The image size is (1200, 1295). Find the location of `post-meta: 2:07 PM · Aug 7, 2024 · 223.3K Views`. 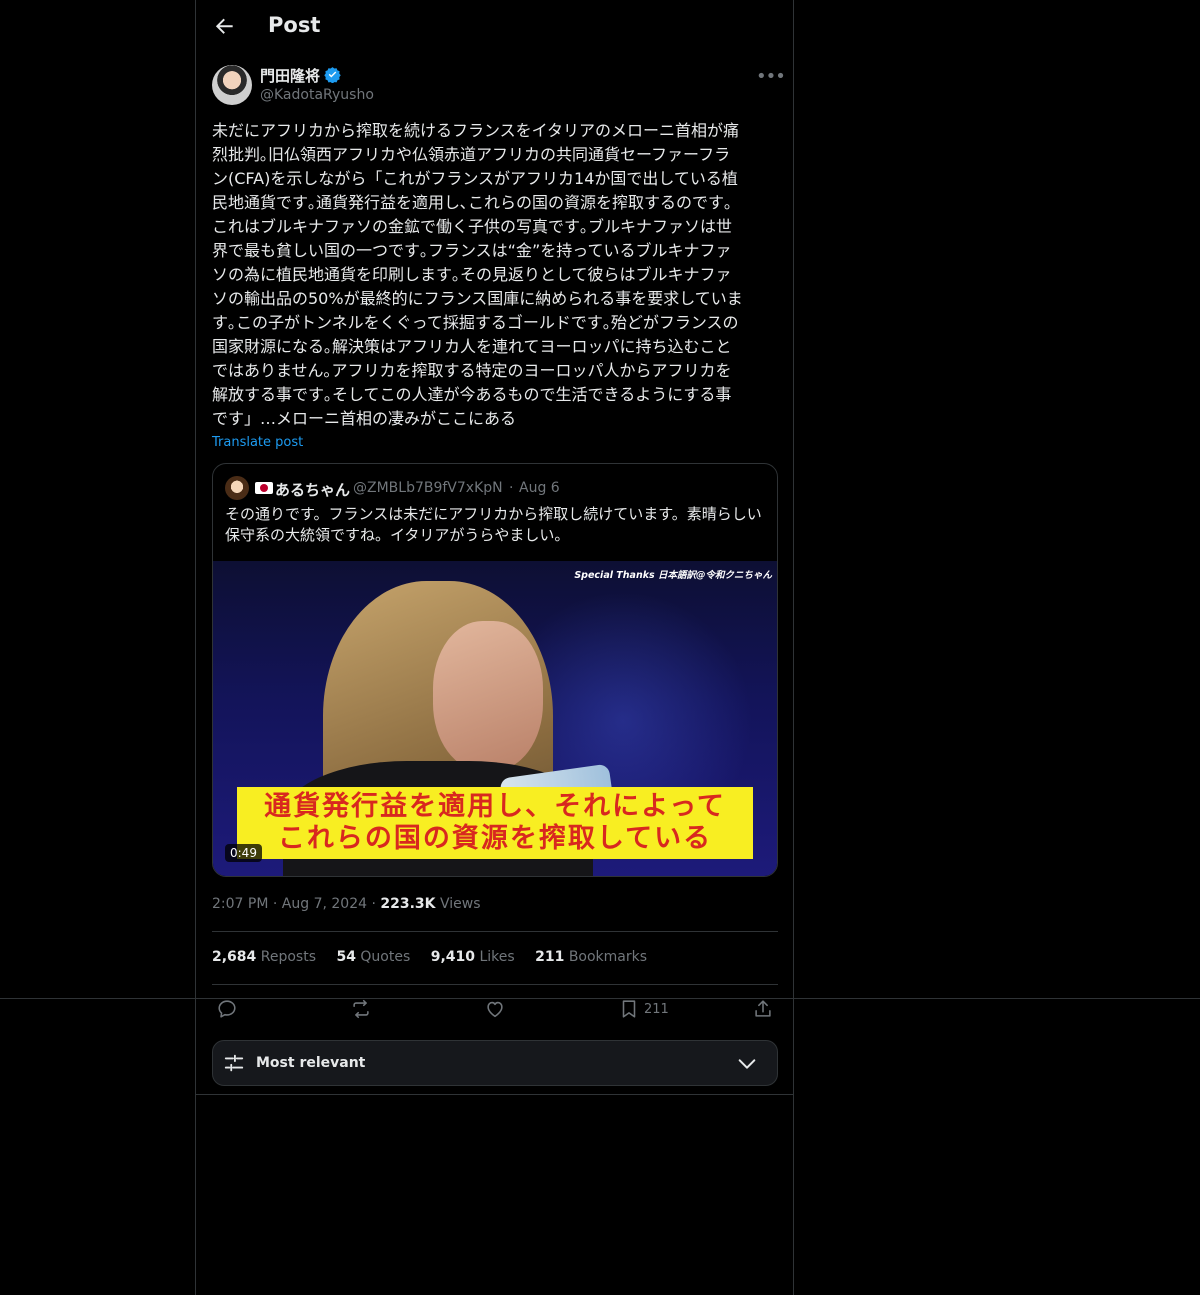

post-meta: 2:07 PM · Aug 7, 2024 · 223.3K Views is located at coordinates (346, 904).